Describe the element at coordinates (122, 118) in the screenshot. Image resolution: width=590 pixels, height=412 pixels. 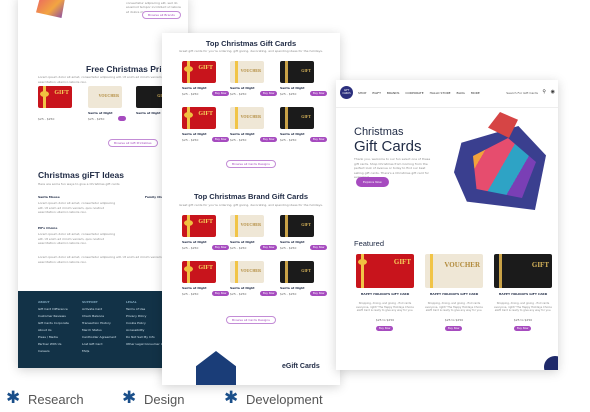
I see `printable-buy-button` at that location.